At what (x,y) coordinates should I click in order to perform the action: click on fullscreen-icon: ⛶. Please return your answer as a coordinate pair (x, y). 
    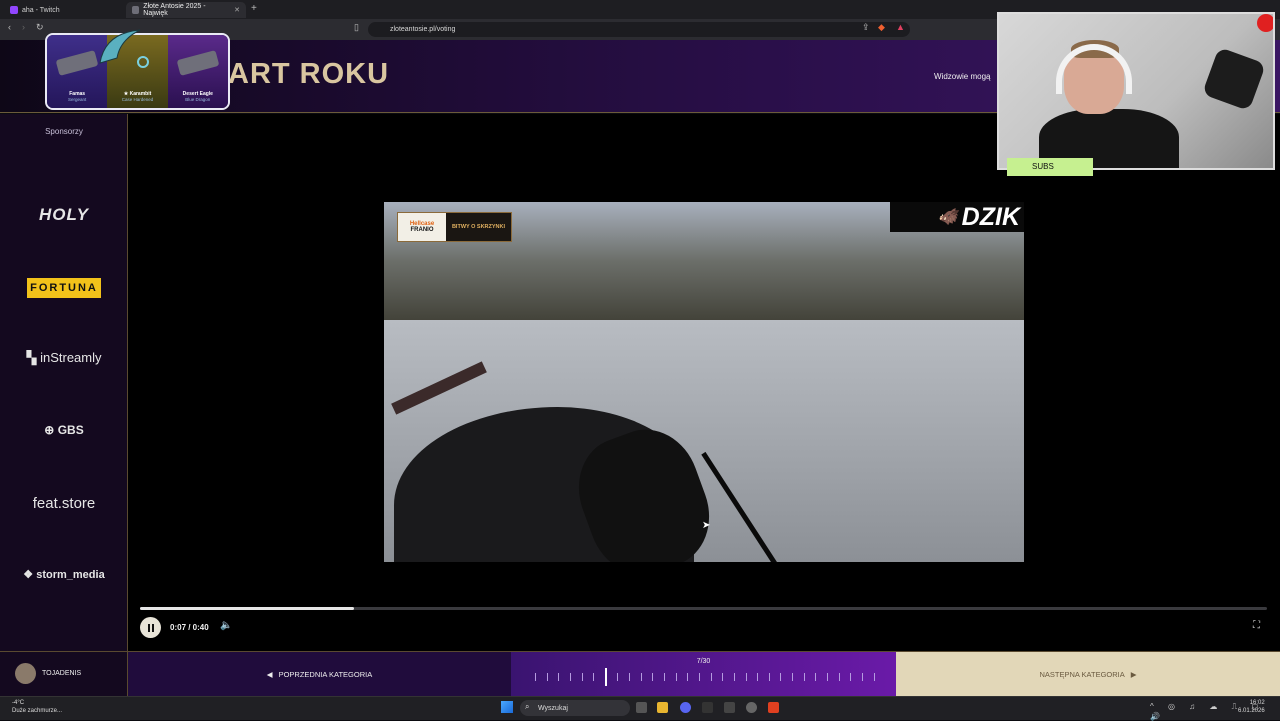
    Looking at the image, I should click on (1256, 625).